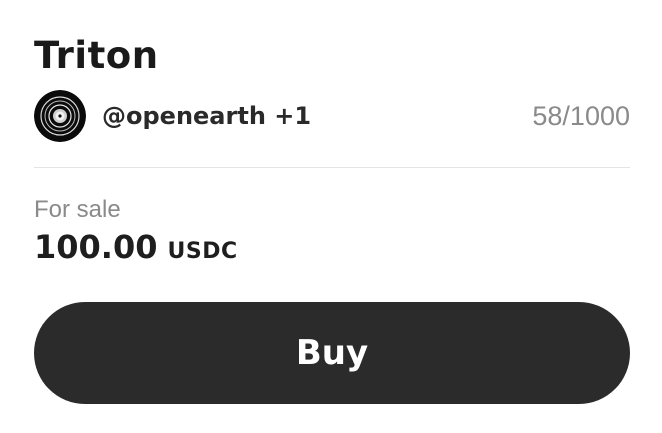  What do you see at coordinates (202, 251) in the screenshot?
I see `price-currency: USDC` at bounding box center [202, 251].